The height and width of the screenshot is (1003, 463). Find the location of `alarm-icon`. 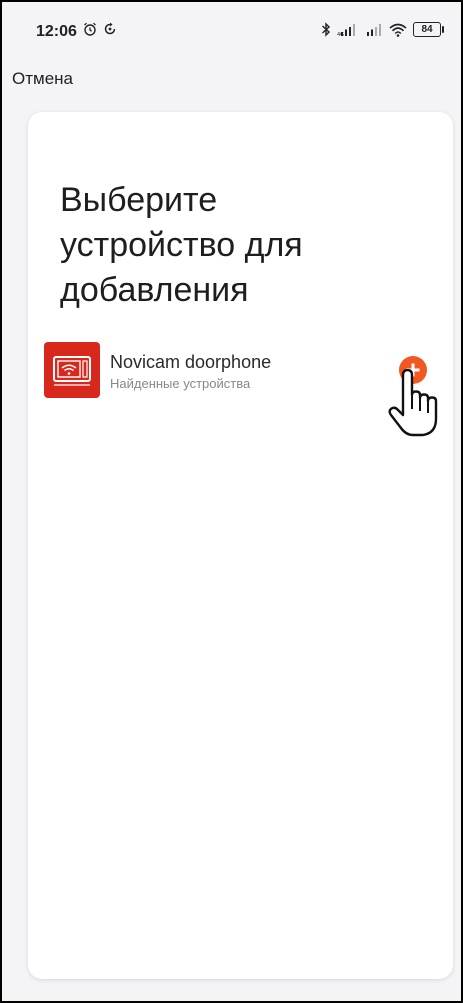

alarm-icon is located at coordinates (90, 29).